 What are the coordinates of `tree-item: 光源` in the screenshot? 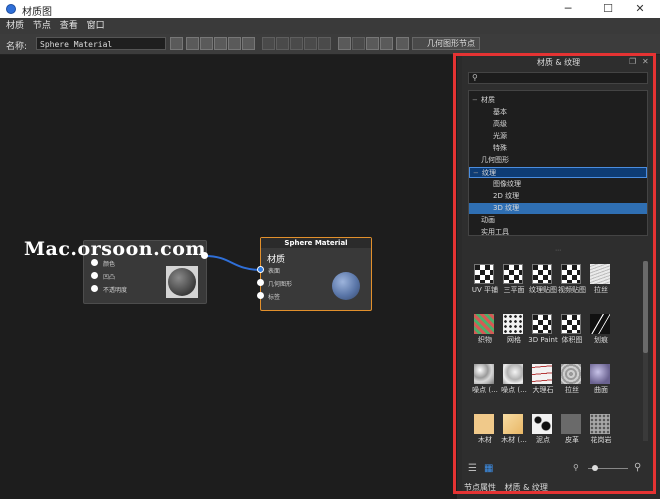 It's located at (558, 136).